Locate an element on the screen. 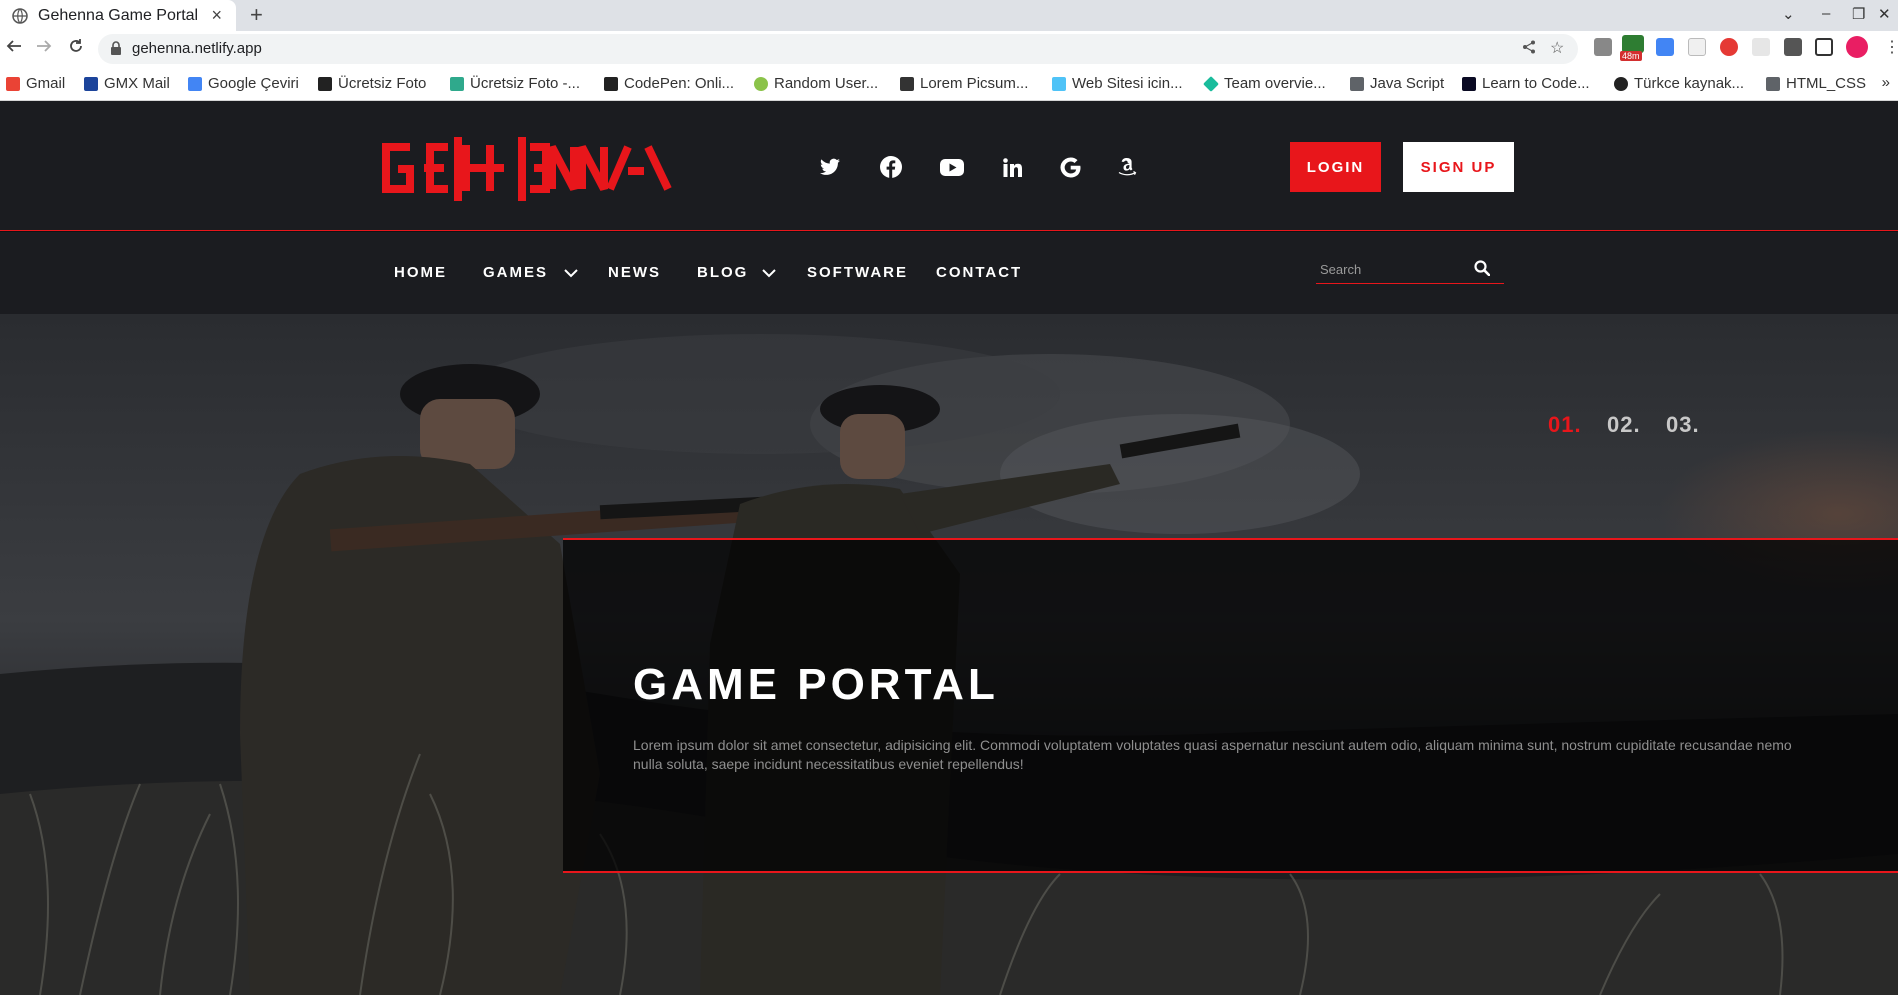  nav-contact: CONTACT is located at coordinates (979, 272).